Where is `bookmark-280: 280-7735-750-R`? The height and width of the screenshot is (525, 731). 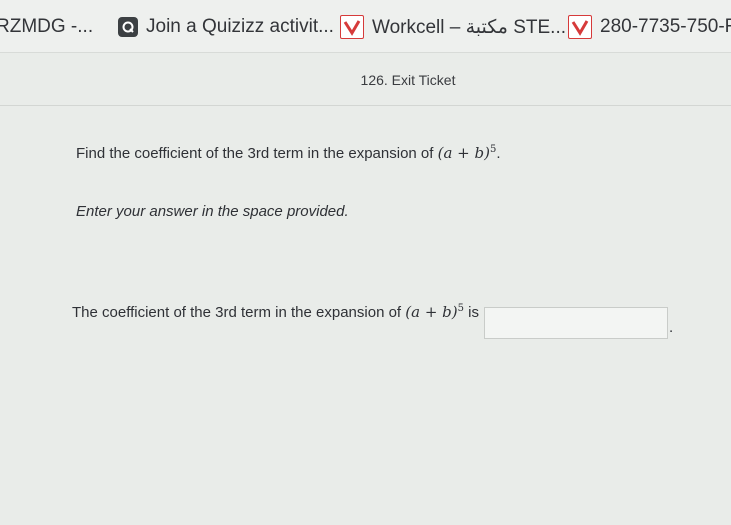 bookmark-280: 280-7735-750-R is located at coordinates (649, 27).